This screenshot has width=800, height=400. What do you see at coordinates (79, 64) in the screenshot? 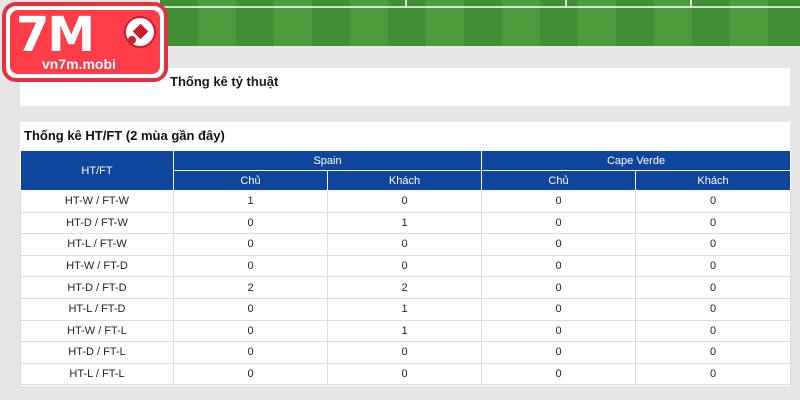
I see `logo-text: vn7m.mobi` at bounding box center [79, 64].